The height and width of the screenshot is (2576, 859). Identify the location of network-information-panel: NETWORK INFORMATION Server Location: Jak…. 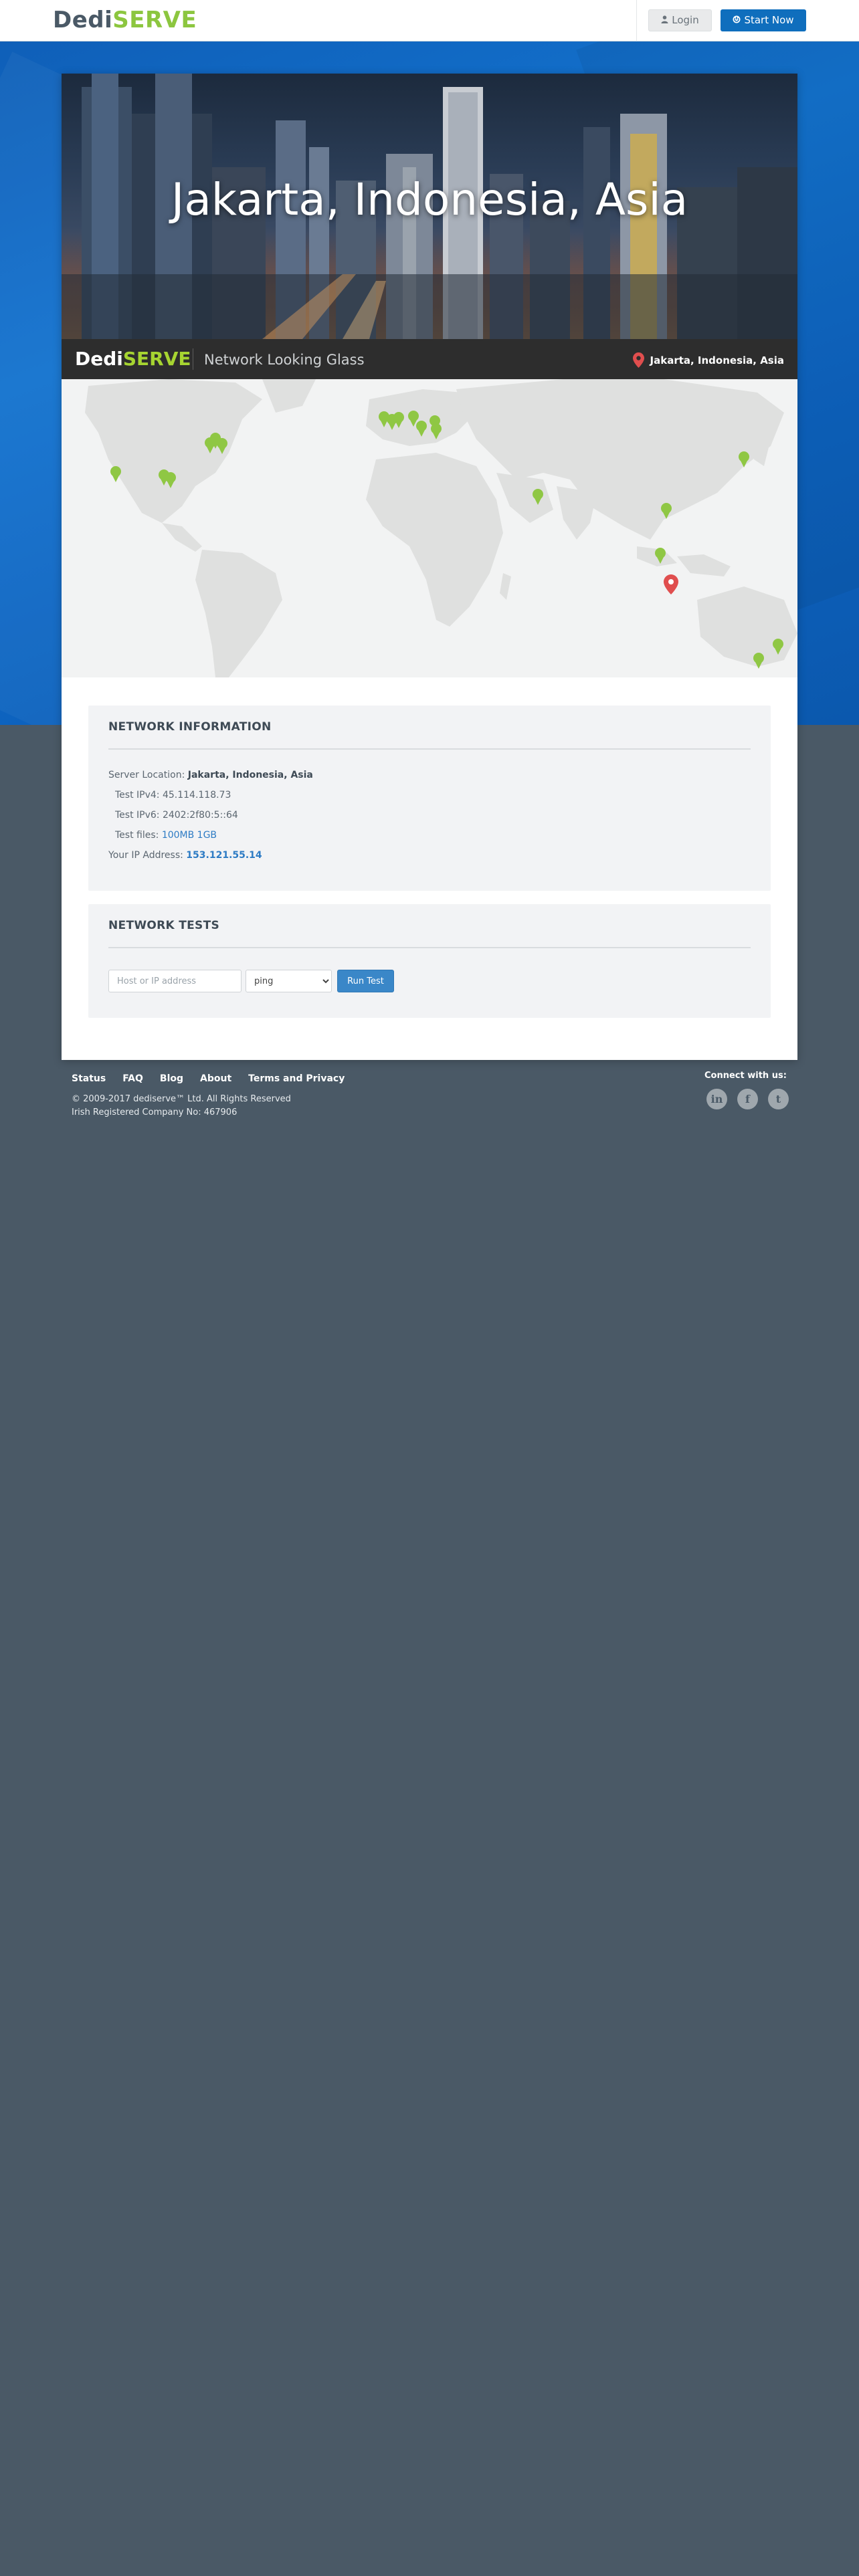
(429, 799).